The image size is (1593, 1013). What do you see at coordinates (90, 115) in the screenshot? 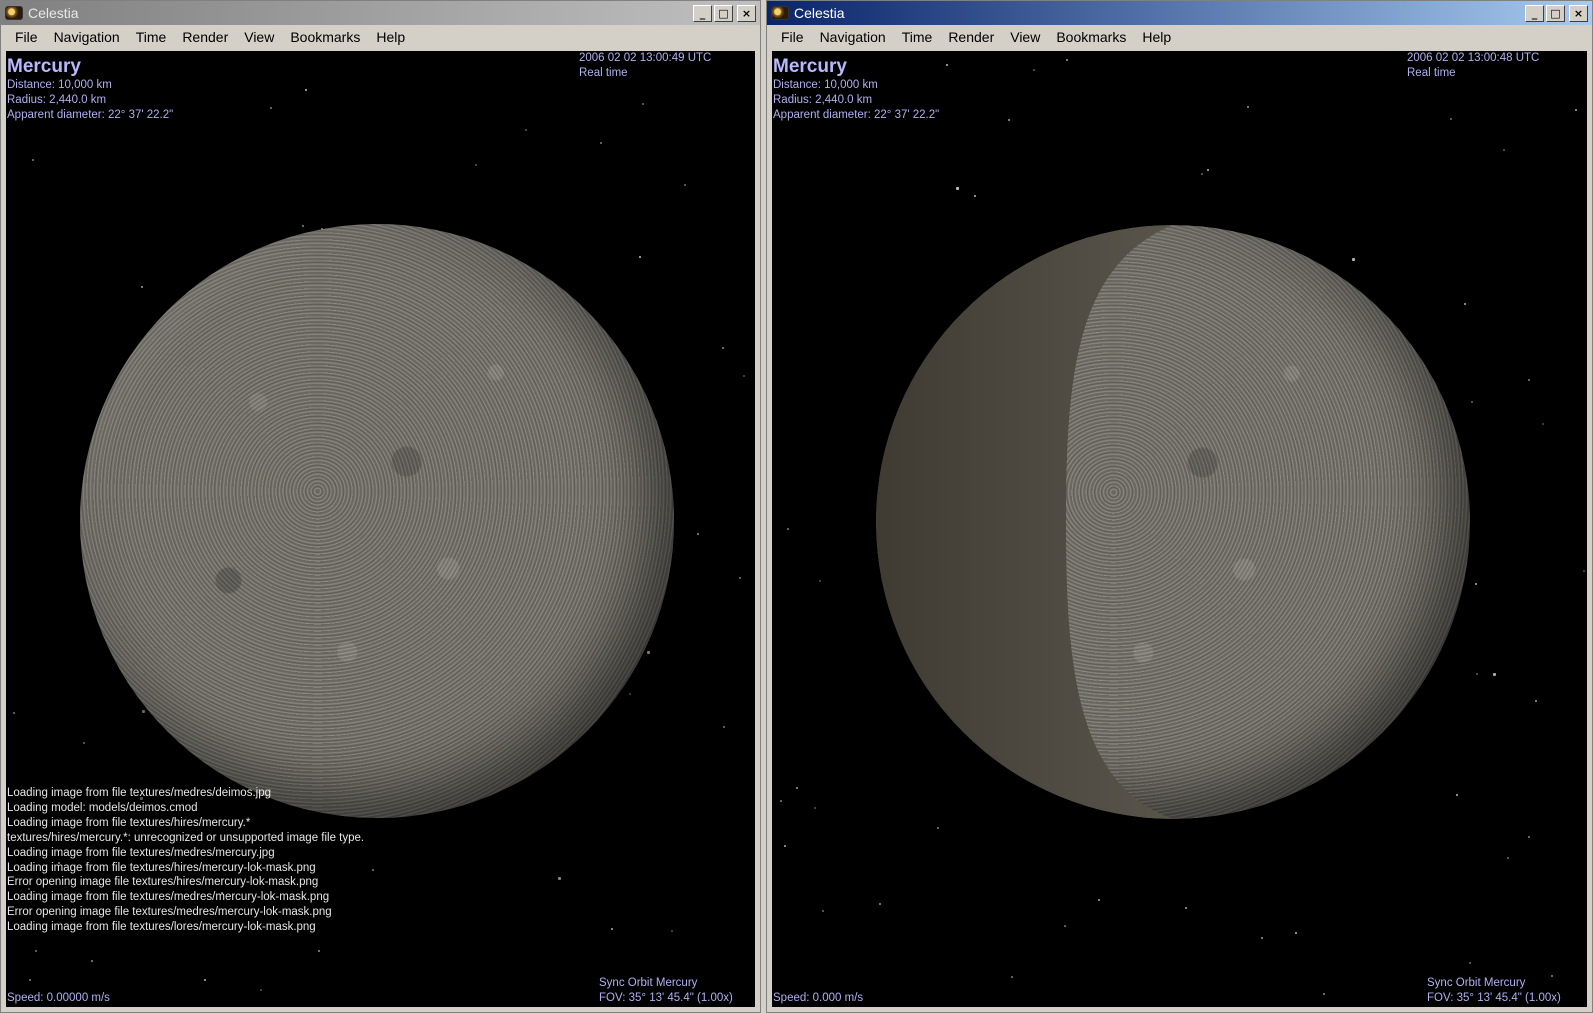
I see `apparent-diameter-readout: Apparent diameter: 22° 37' 22.2"` at bounding box center [90, 115].